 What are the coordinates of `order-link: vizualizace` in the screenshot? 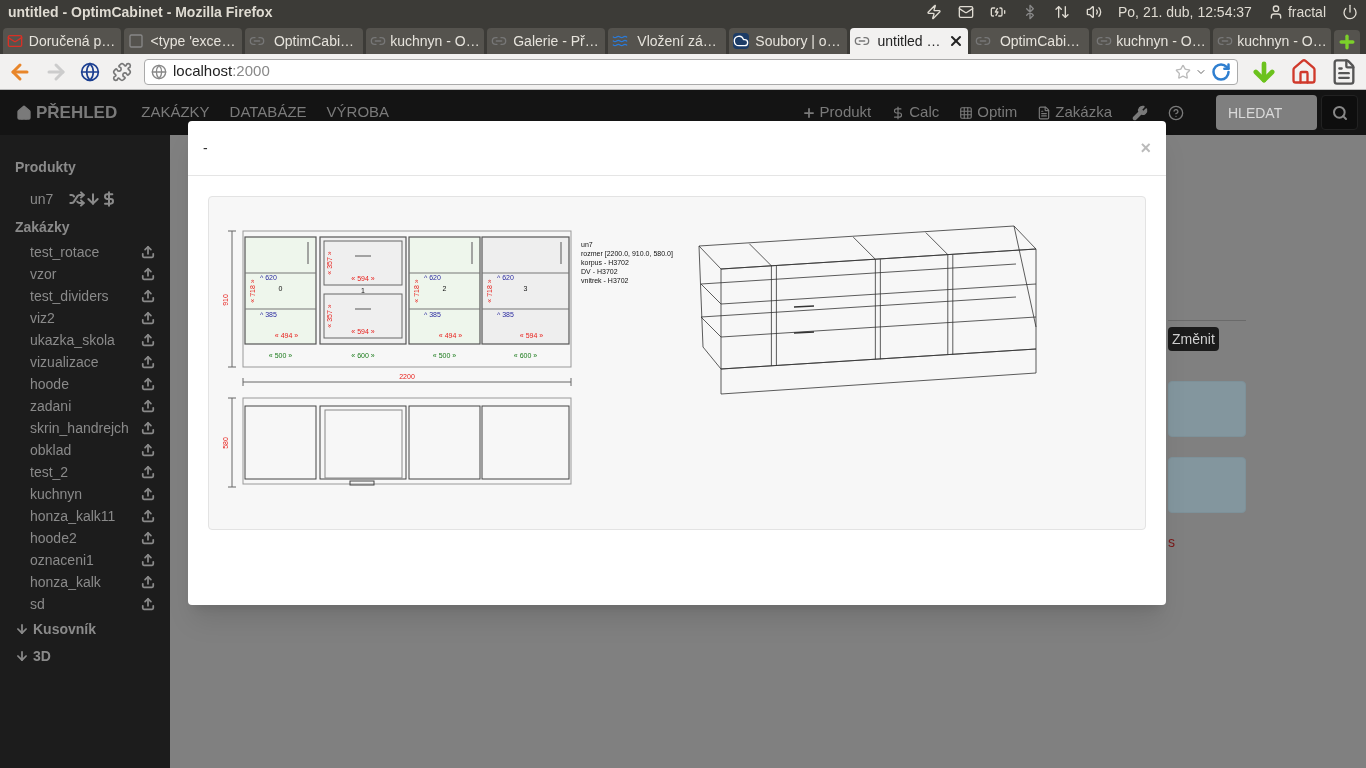 It's located at (64, 362).